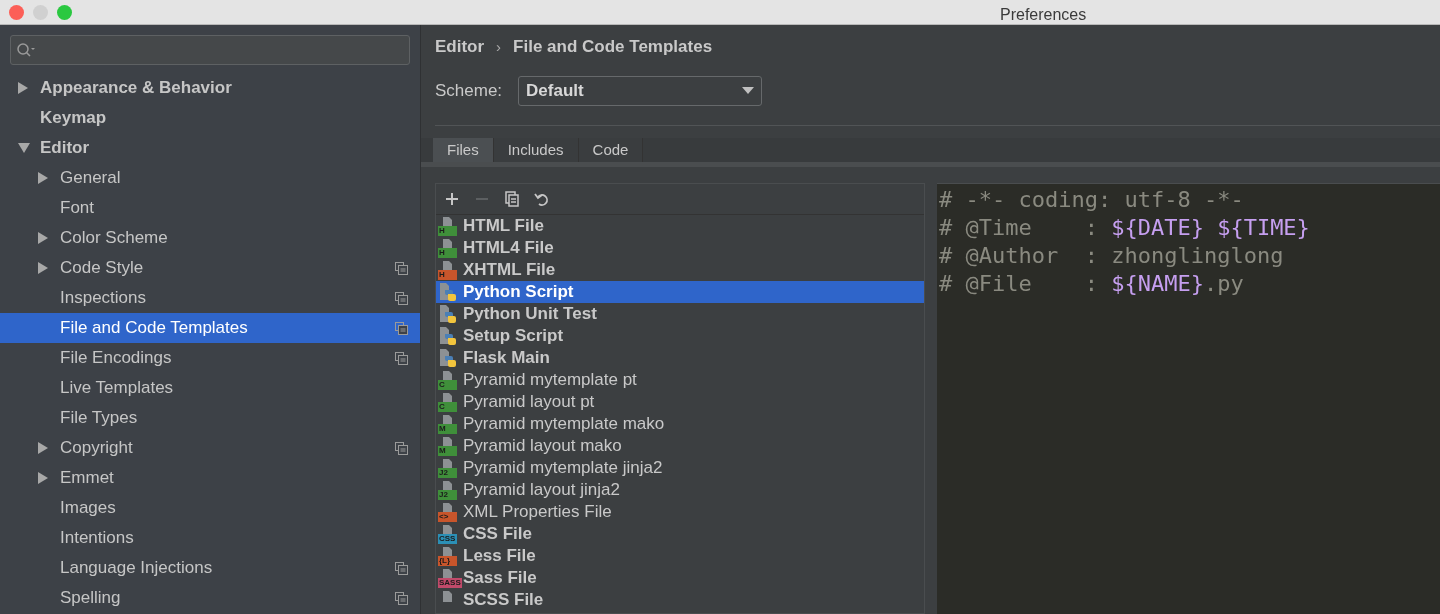  What do you see at coordinates (210, 208) in the screenshot?
I see `tree-item: Font` at bounding box center [210, 208].